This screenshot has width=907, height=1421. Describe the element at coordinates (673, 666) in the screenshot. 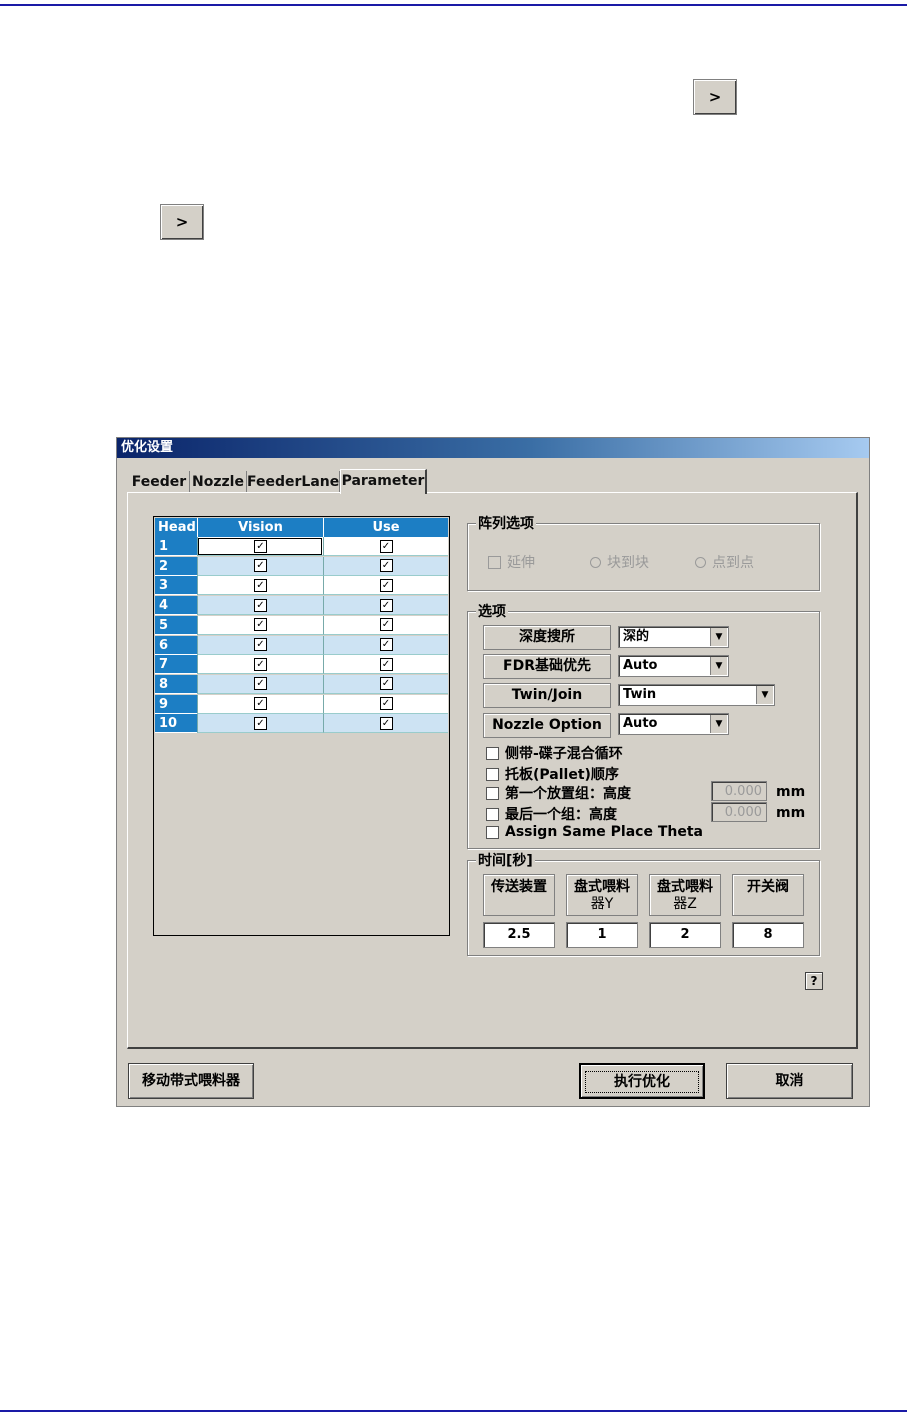

I see `fdr-priority-select: Auto ▼` at that location.